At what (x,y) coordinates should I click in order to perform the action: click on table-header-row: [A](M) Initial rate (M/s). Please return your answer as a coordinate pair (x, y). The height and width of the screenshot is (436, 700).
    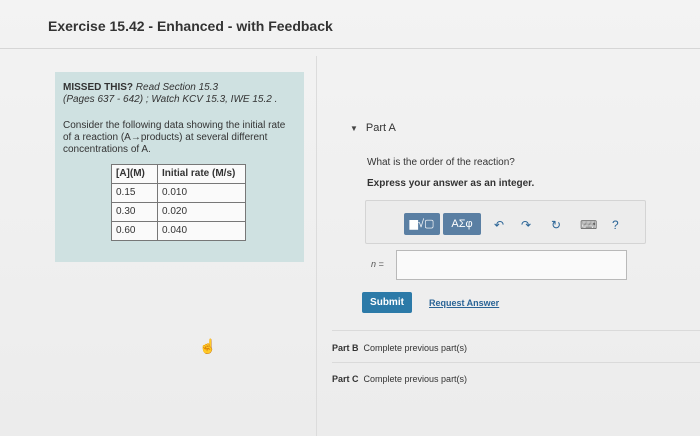
    Looking at the image, I should click on (178, 174).